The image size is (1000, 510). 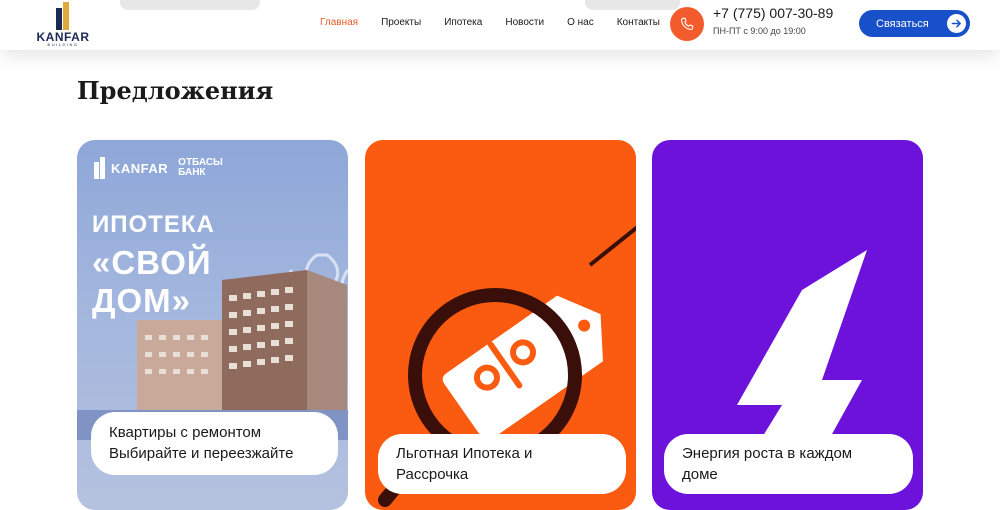 I want to click on arrow-right-icon, so click(x=956, y=23).